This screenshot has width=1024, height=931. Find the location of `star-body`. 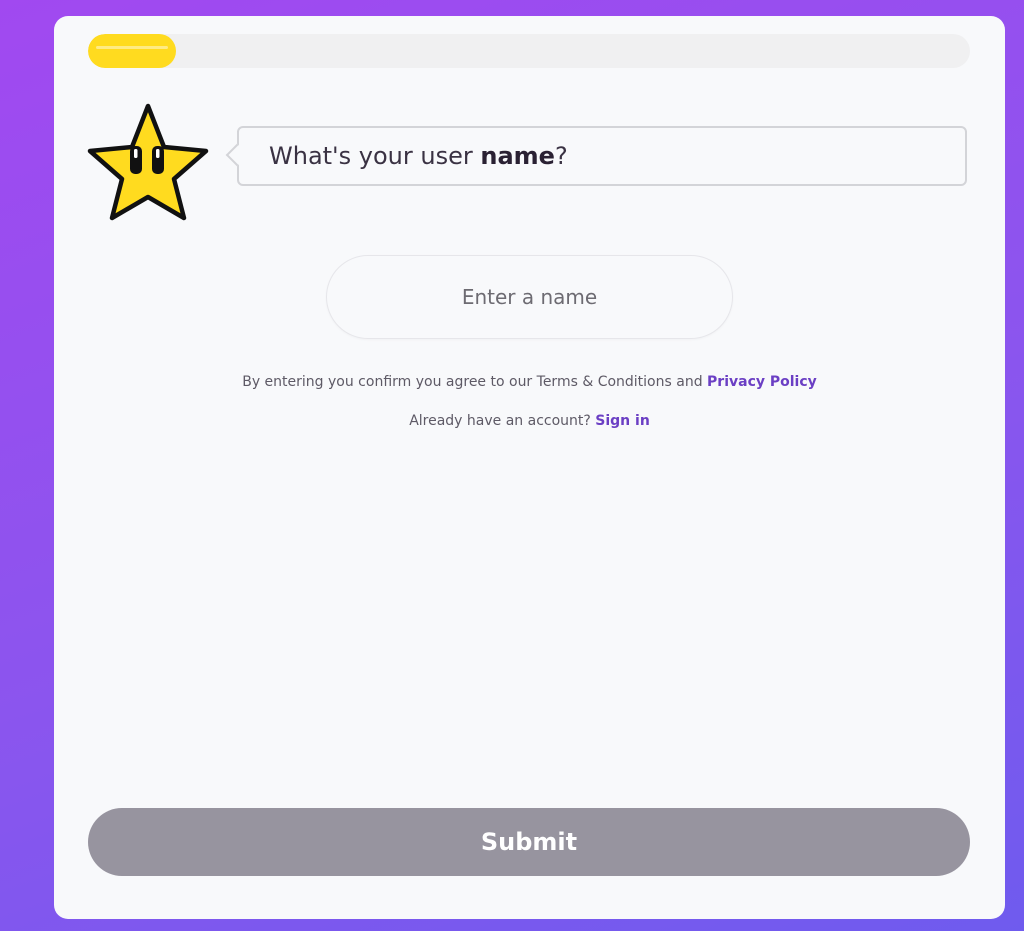

star-body is located at coordinates (148, 162).